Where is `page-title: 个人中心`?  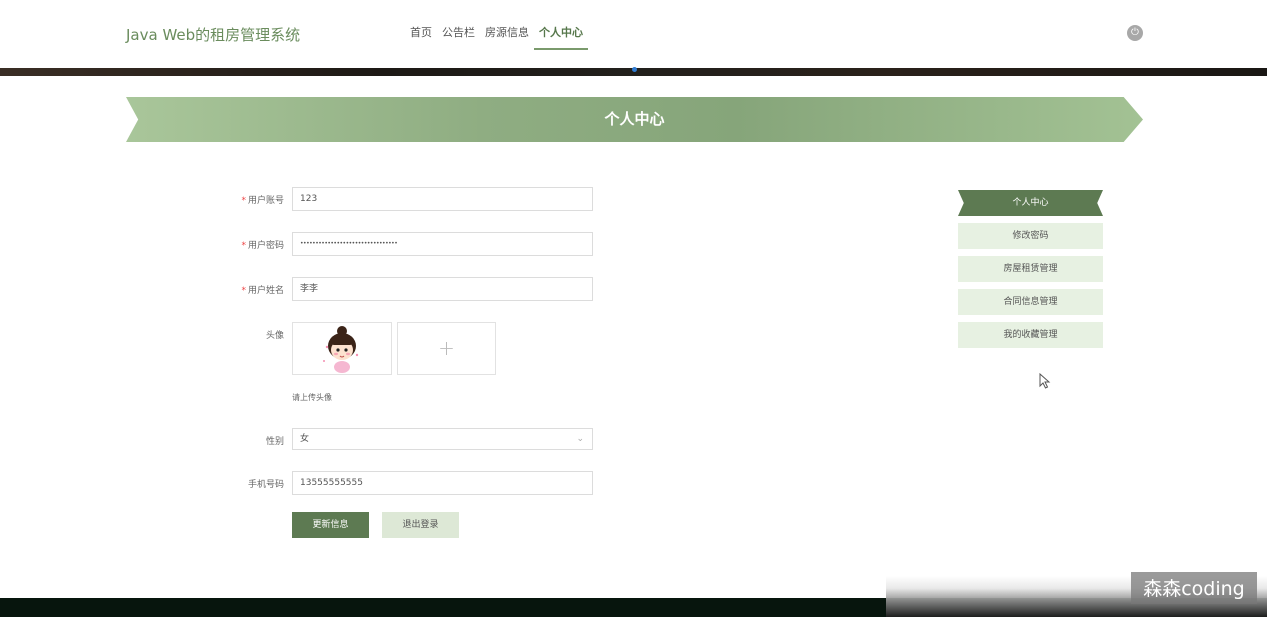
page-title: 个人中心 is located at coordinates (634, 119).